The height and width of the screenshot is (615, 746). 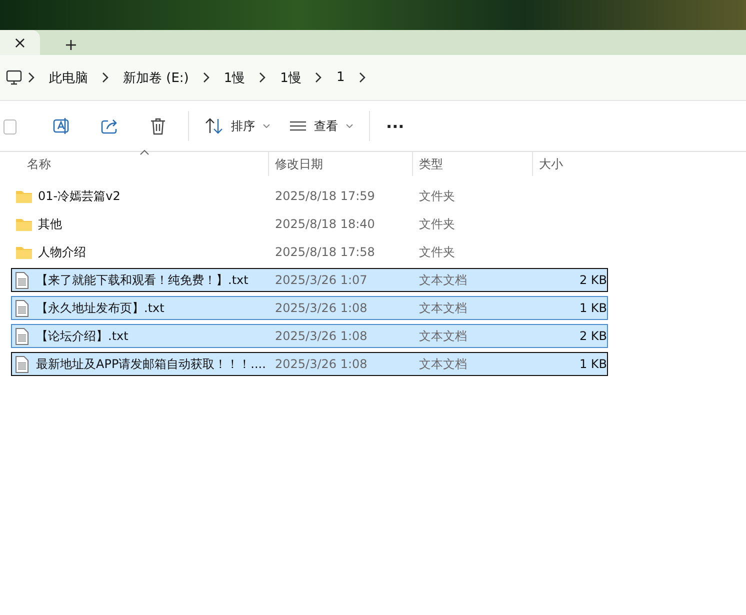 What do you see at coordinates (156, 77) in the screenshot?
I see `breadcrumb-item: 新加卷 (E:)` at bounding box center [156, 77].